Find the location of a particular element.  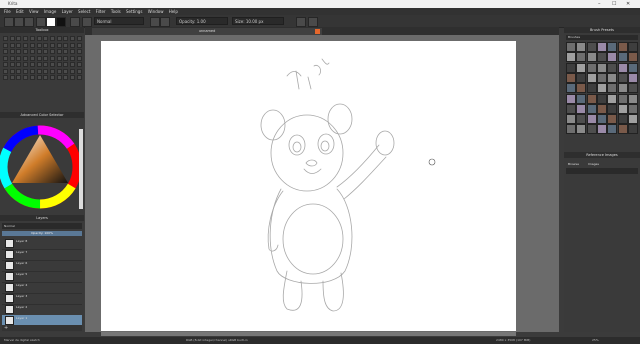

brush-tag-filter: Brushes is located at coordinates (602, 37).